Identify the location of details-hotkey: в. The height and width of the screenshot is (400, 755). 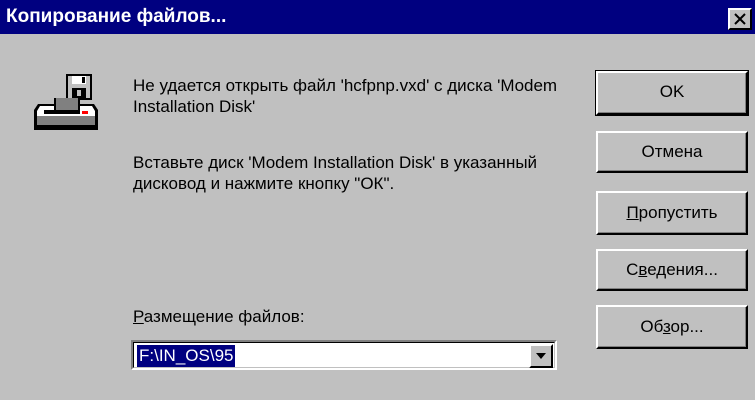
(643, 269).